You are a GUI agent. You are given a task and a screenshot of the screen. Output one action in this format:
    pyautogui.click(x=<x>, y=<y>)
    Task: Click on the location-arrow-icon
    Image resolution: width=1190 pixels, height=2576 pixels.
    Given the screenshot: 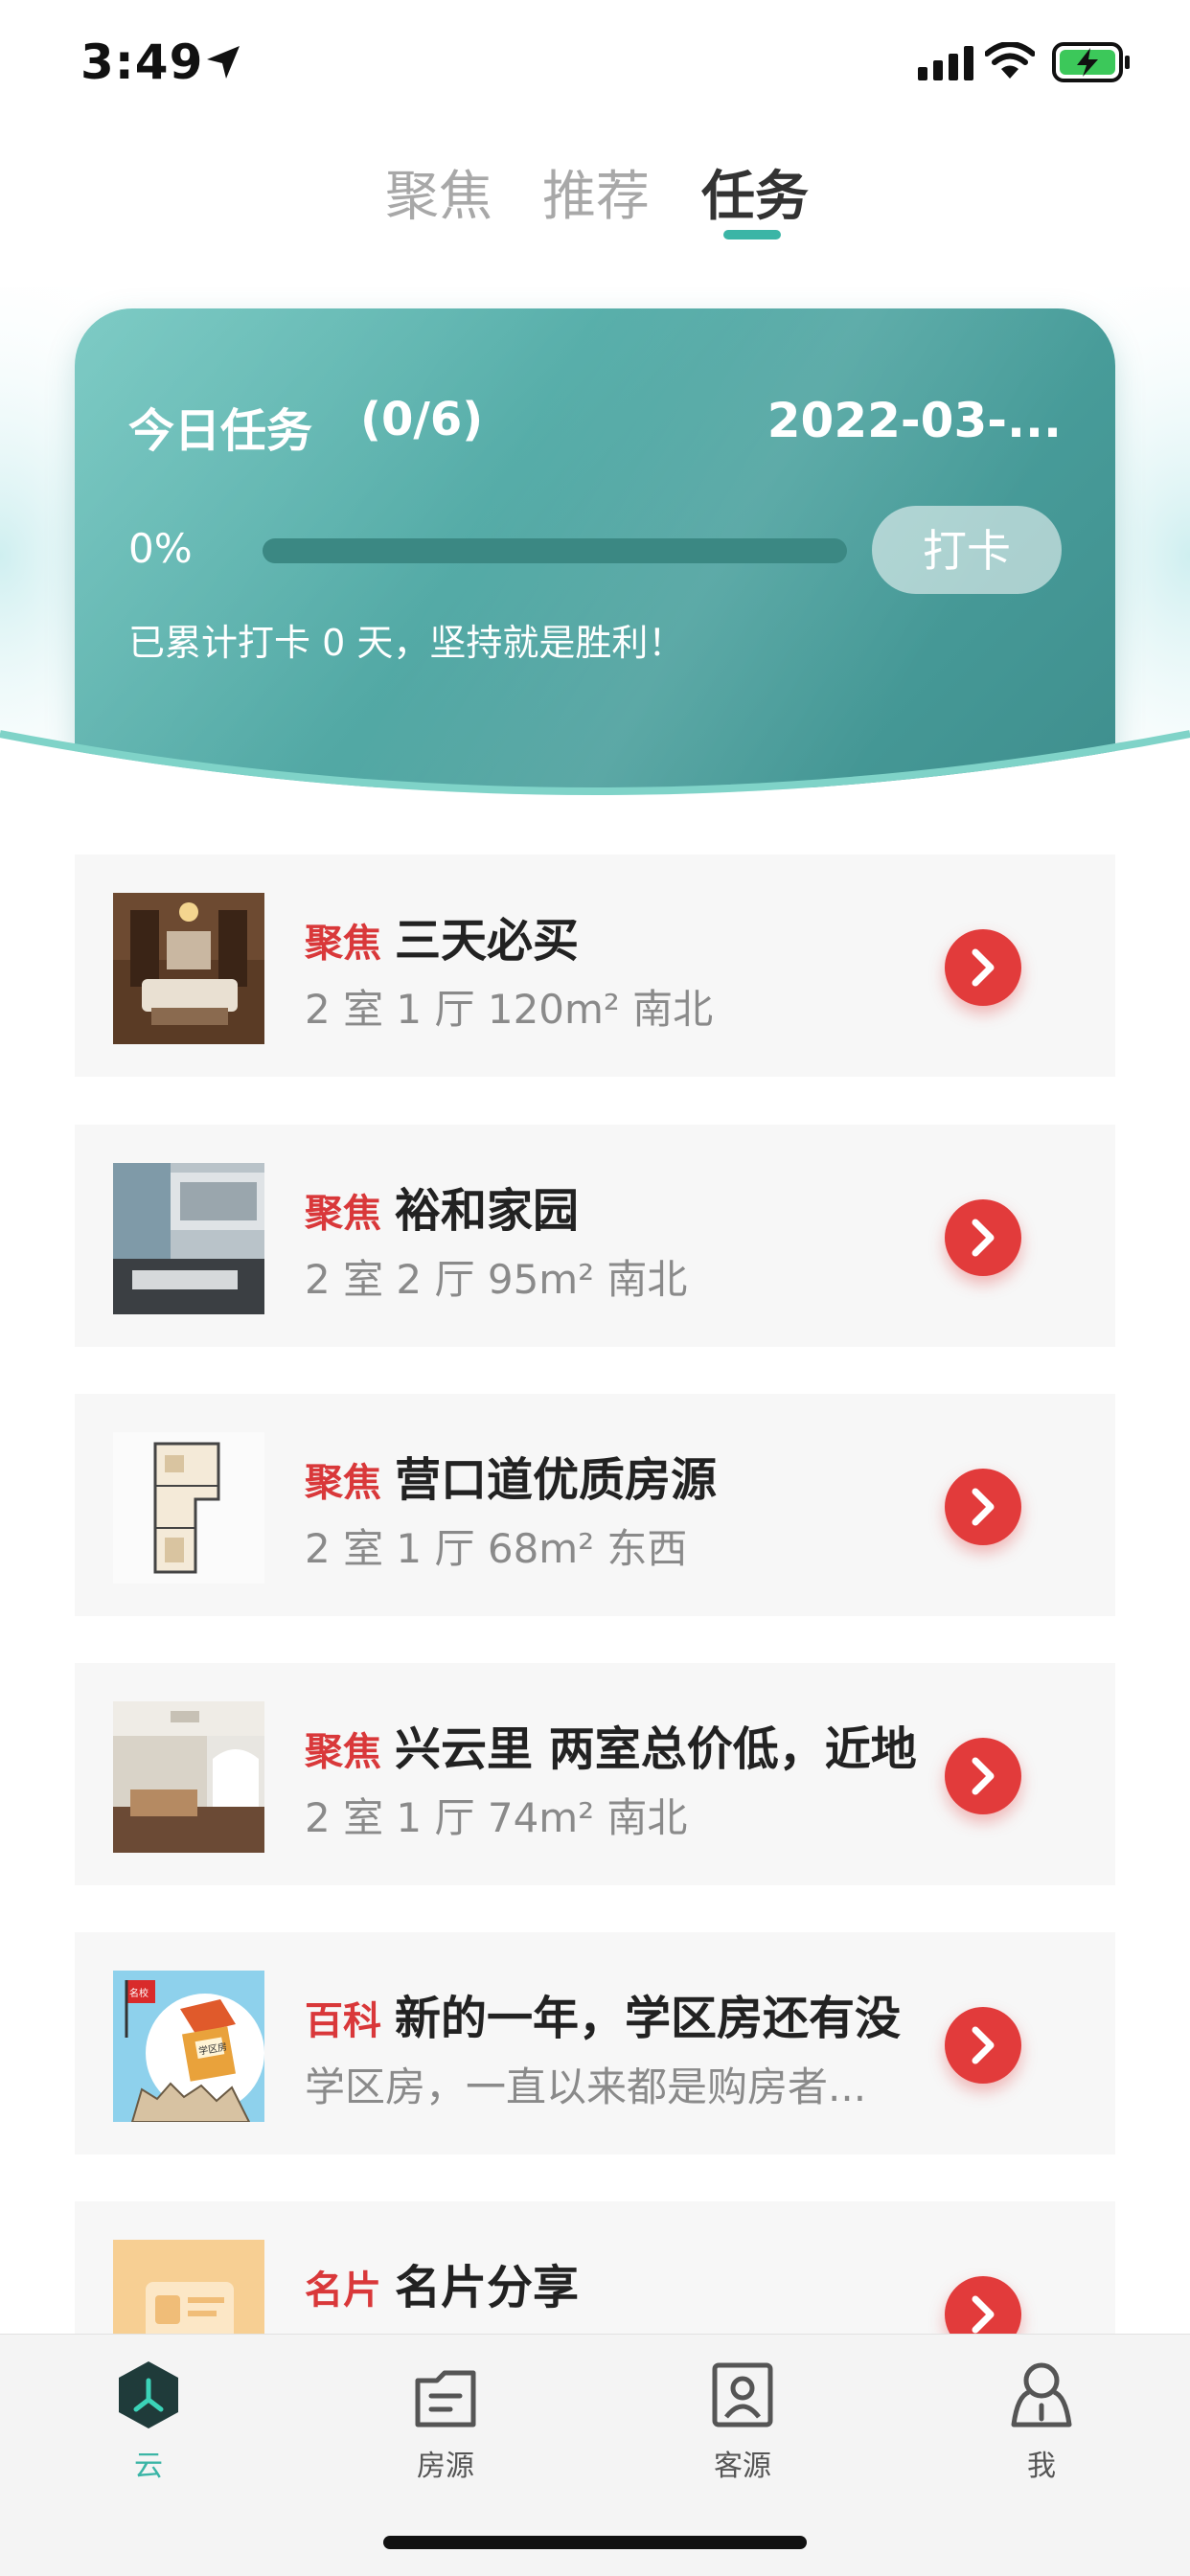 What is the action you would take?
    pyautogui.click(x=224, y=62)
    